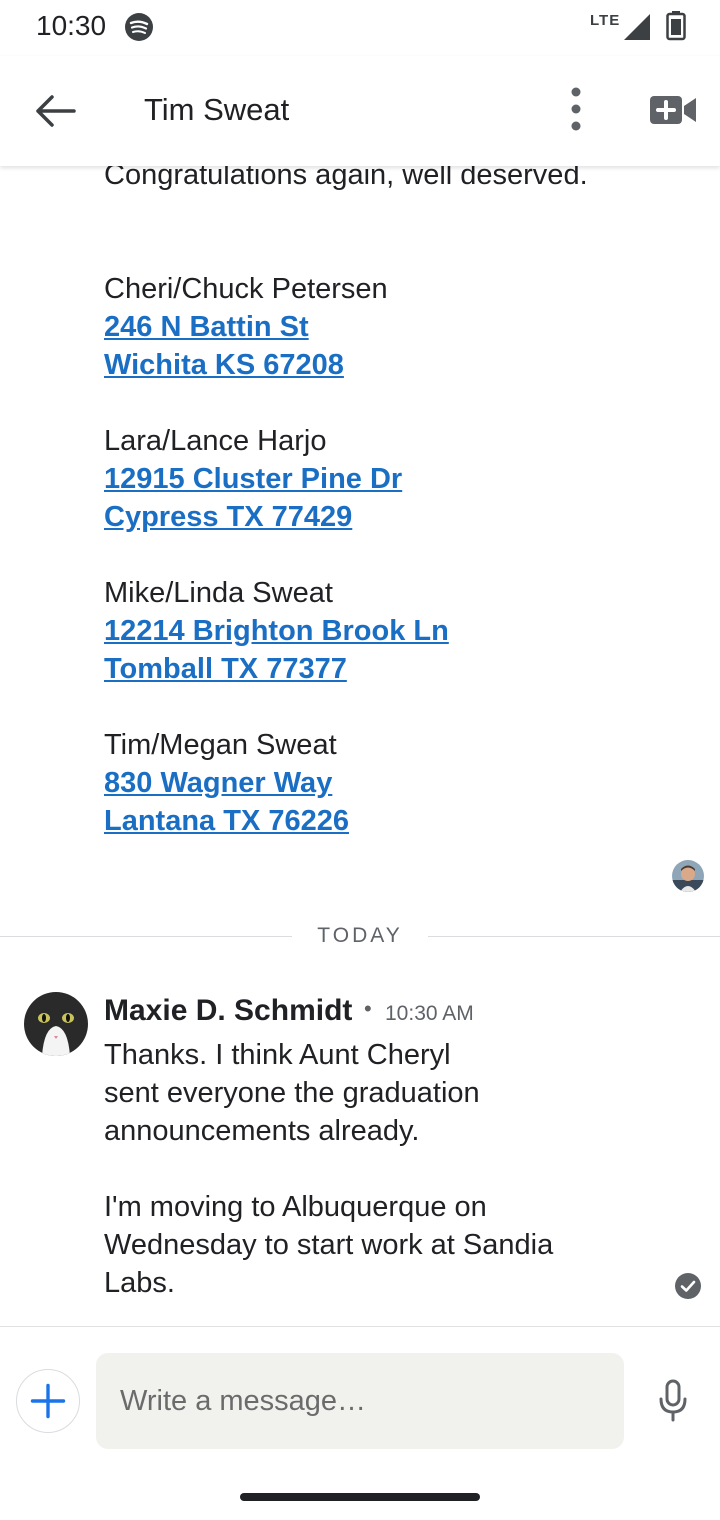 The image size is (720, 1520). Describe the element at coordinates (360, 1497) in the screenshot. I see `gesture-nav-handle` at that location.